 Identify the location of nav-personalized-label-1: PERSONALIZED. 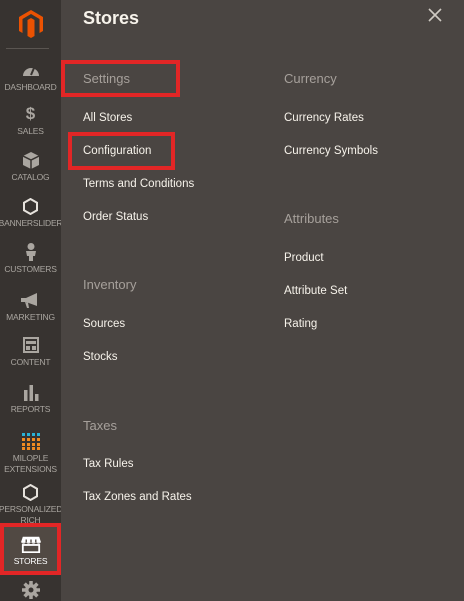
(31, 509).